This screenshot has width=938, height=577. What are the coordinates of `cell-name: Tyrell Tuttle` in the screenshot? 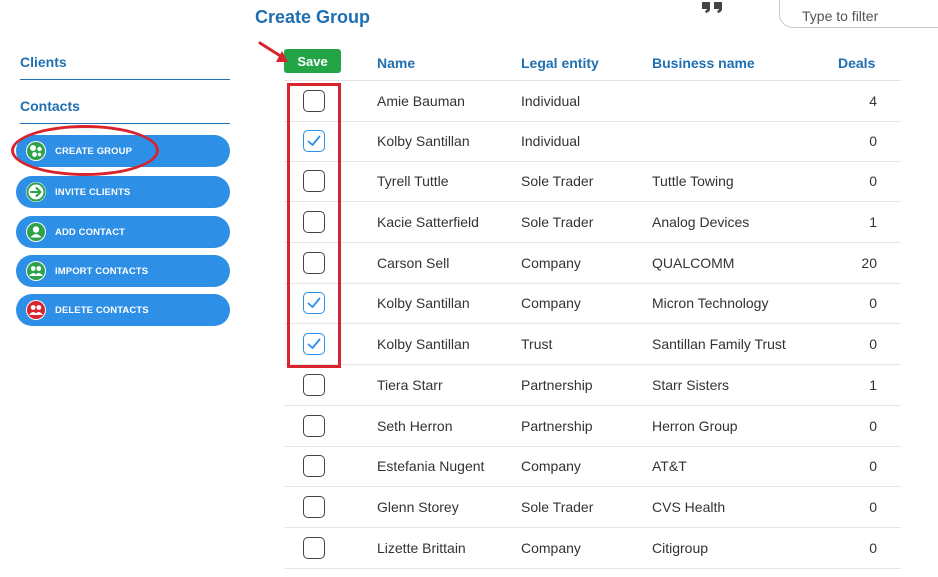 It's located at (413, 181).